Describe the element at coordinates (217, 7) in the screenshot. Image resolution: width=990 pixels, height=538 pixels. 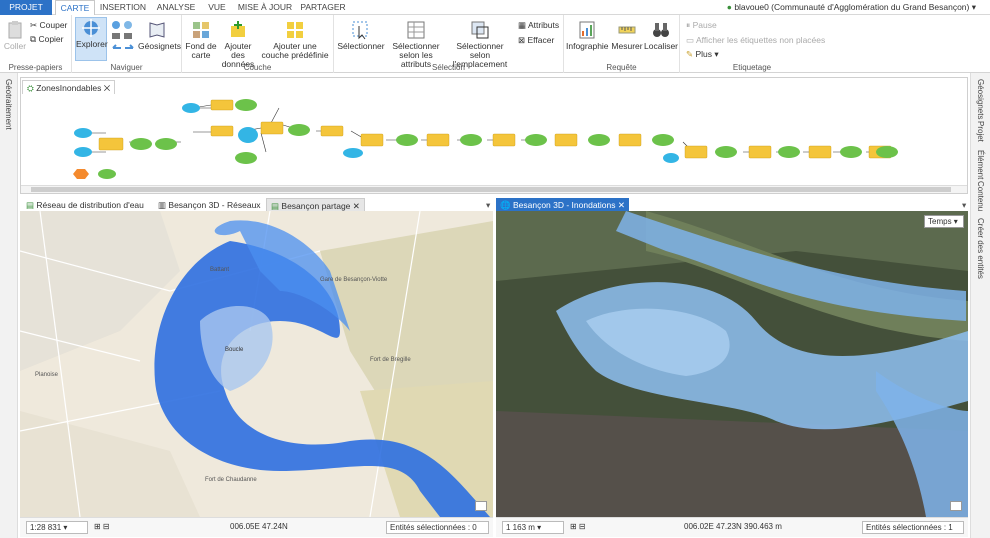
I see `tab-vue: VUE` at that location.